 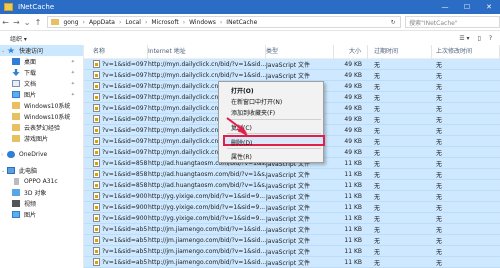 What do you see at coordinates (41, 72) in the screenshot?
I see `sidebar-item-downloads: 下载 ✦` at bounding box center [41, 72].